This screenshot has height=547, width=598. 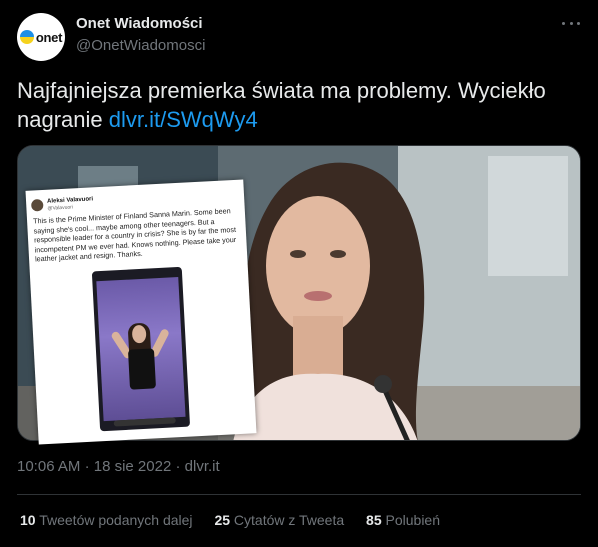 I want to click on divider, so click(x=299, y=494).